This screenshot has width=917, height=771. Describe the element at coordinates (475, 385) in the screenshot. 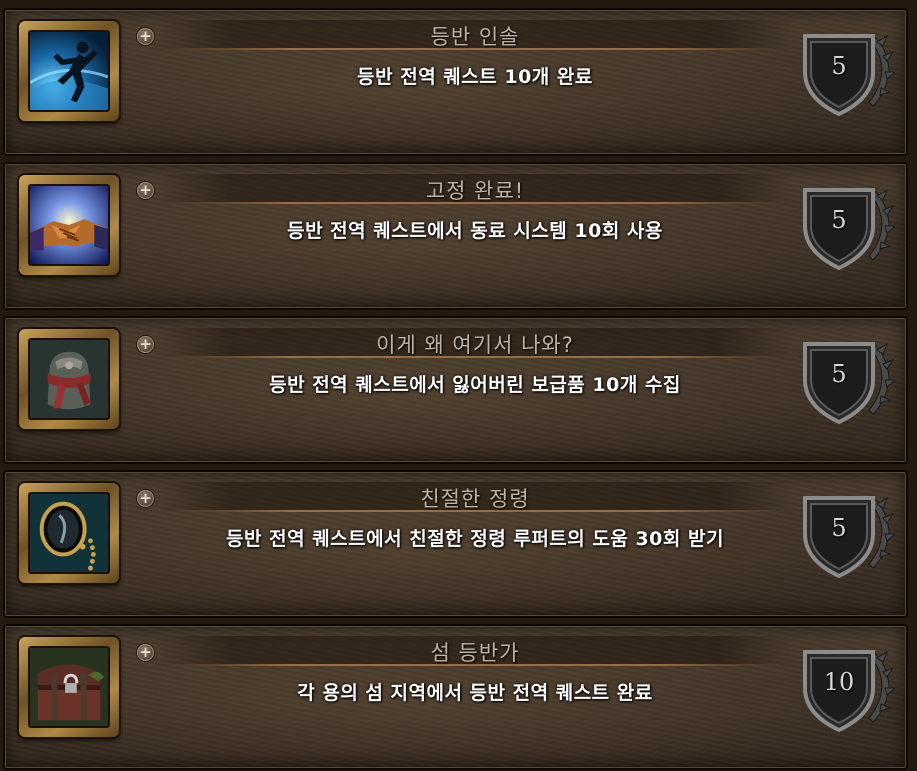

I see `achievement-description: 등반 전역 퀘스트에서 잃어버린 보급품 10개 수집` at that location.